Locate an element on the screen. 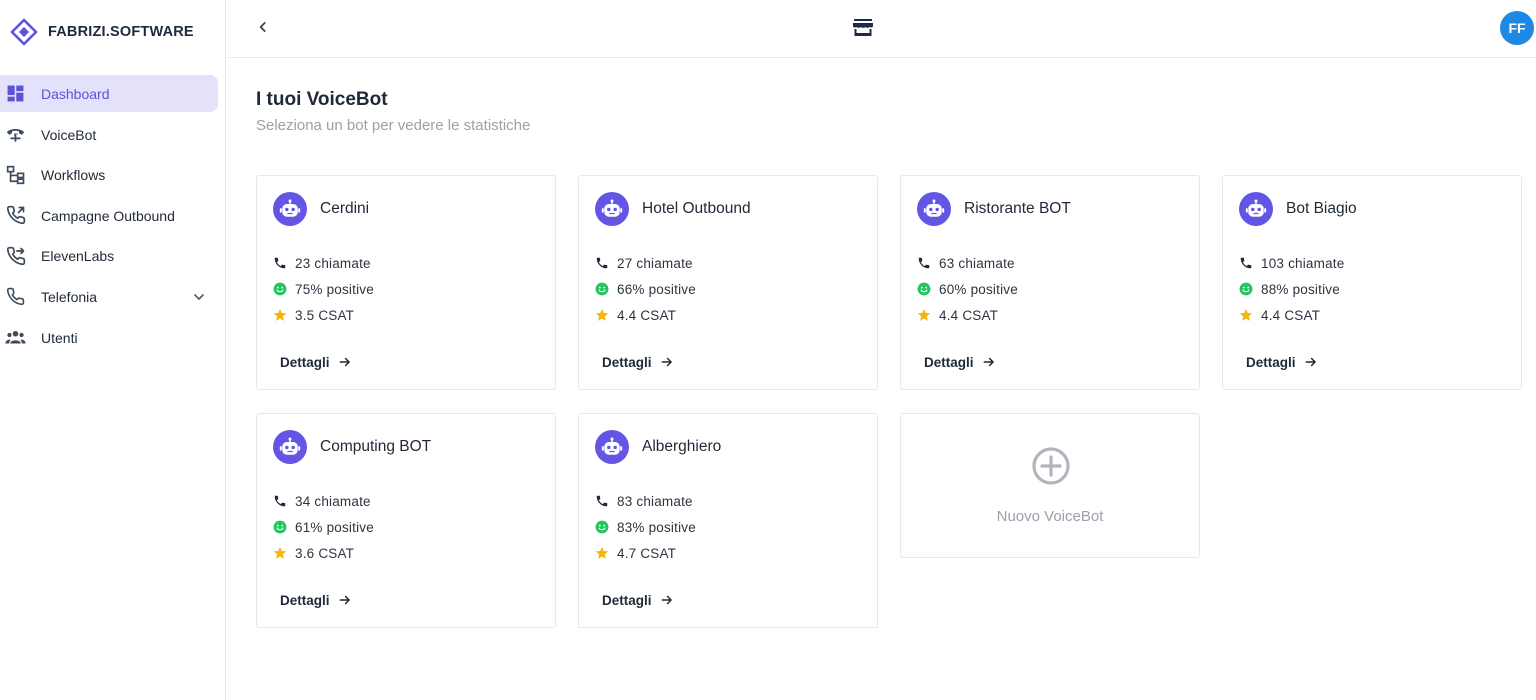 The image size is (1536, 700). positive-stat: 88% positive is located at coordinates (1289, 289).